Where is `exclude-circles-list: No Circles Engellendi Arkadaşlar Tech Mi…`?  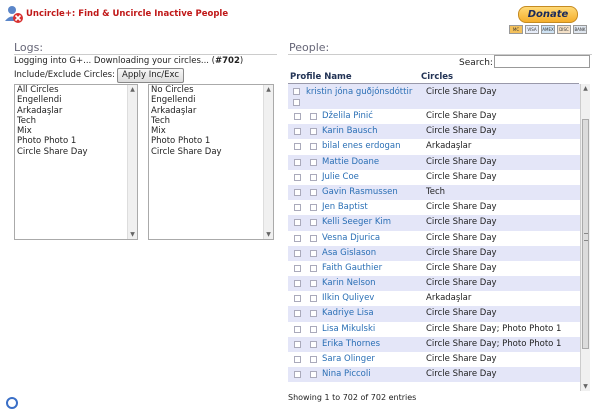 exclude-circles-list: No Circles Engellendi Arkadaşlar Tech Mi… is located at coordinates (211, 162).